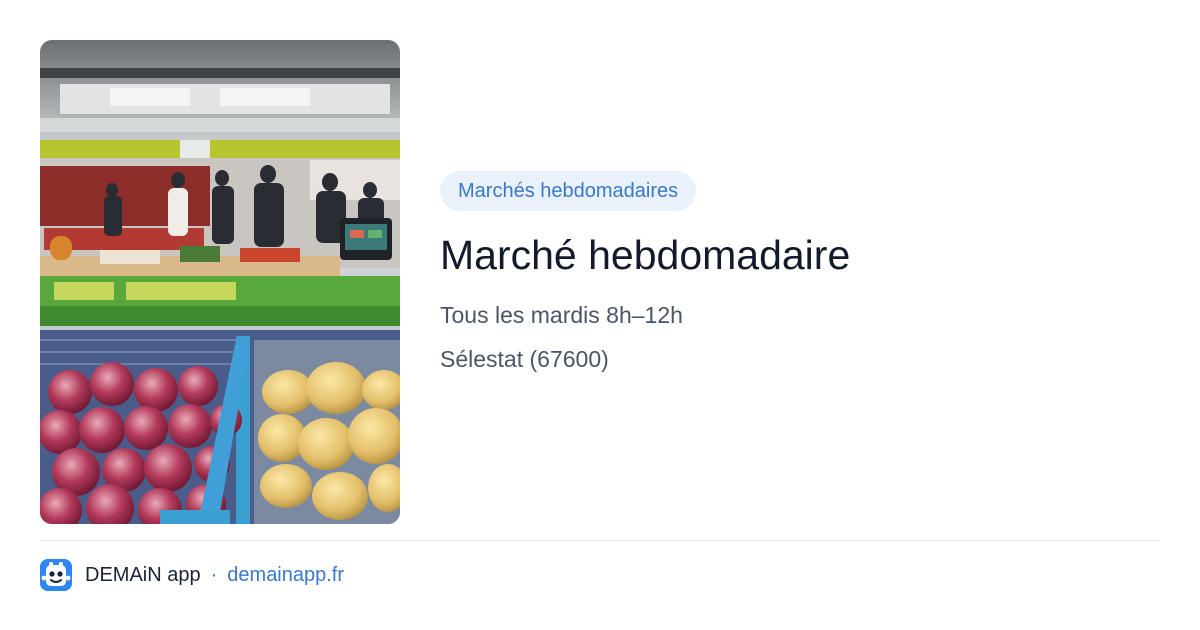 This screenshot has width=1200, height=630. What do you see at coordinates (56, 575) in the screenshot?
I see `demain-app-icon` at bounding box center [56, 575].